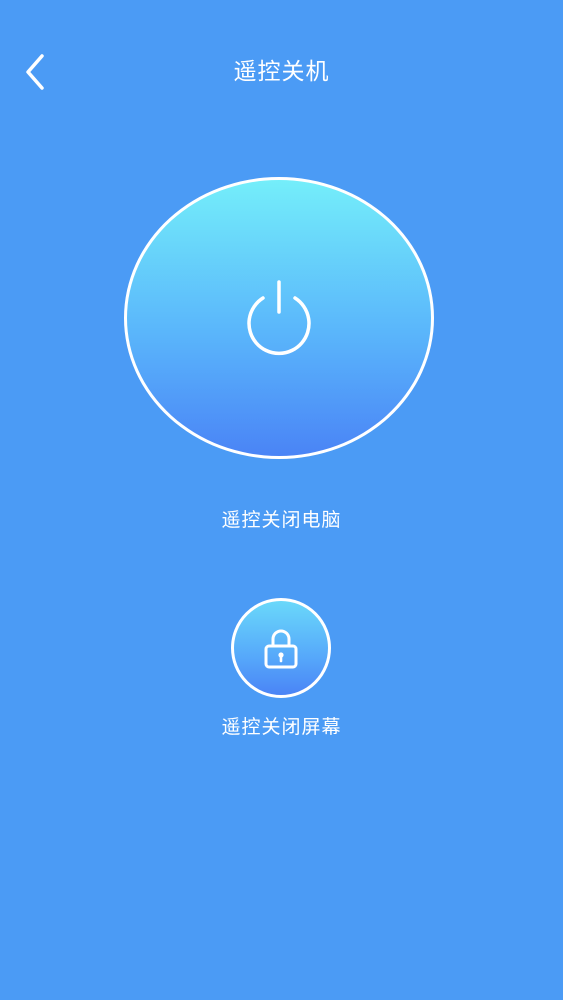  What do you see at coordinates (281, 520) in the screenshot?
I see `shutdown-pc-label: 遥控关闭电脑` at bounding box center [281, 520].